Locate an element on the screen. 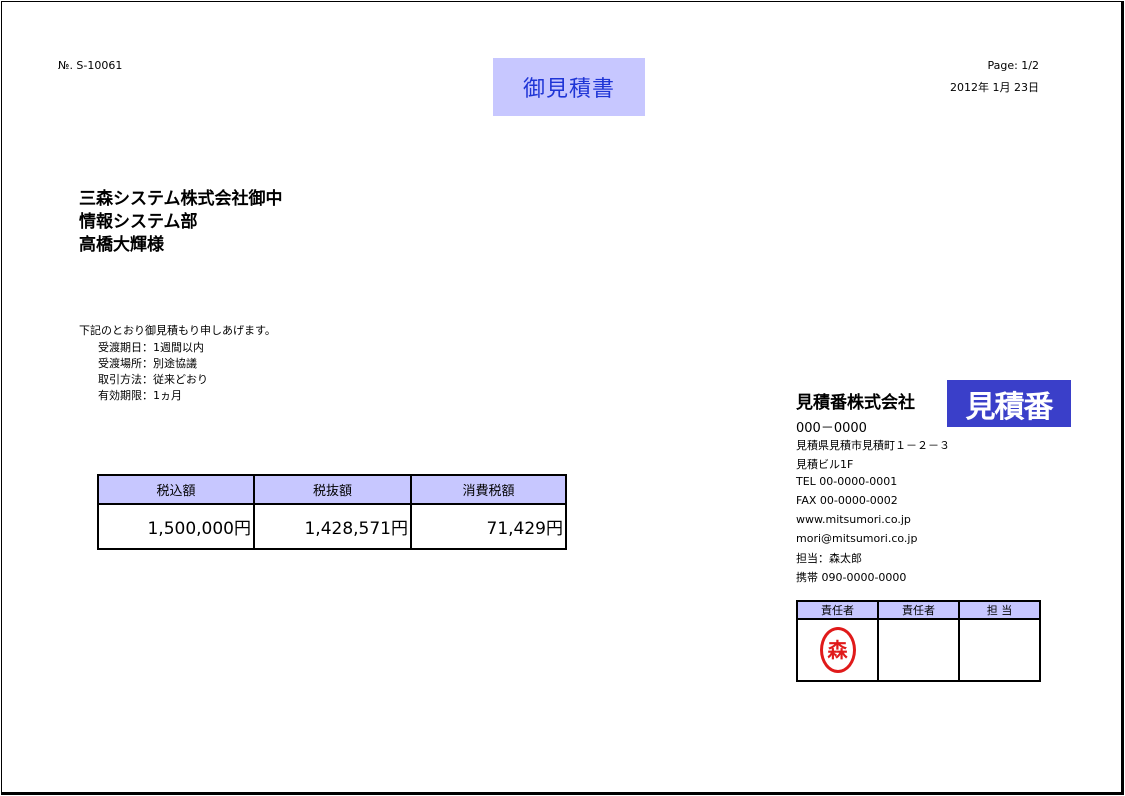  value-consumption-tax: 71,429円 is located at coordinates (488, 526).